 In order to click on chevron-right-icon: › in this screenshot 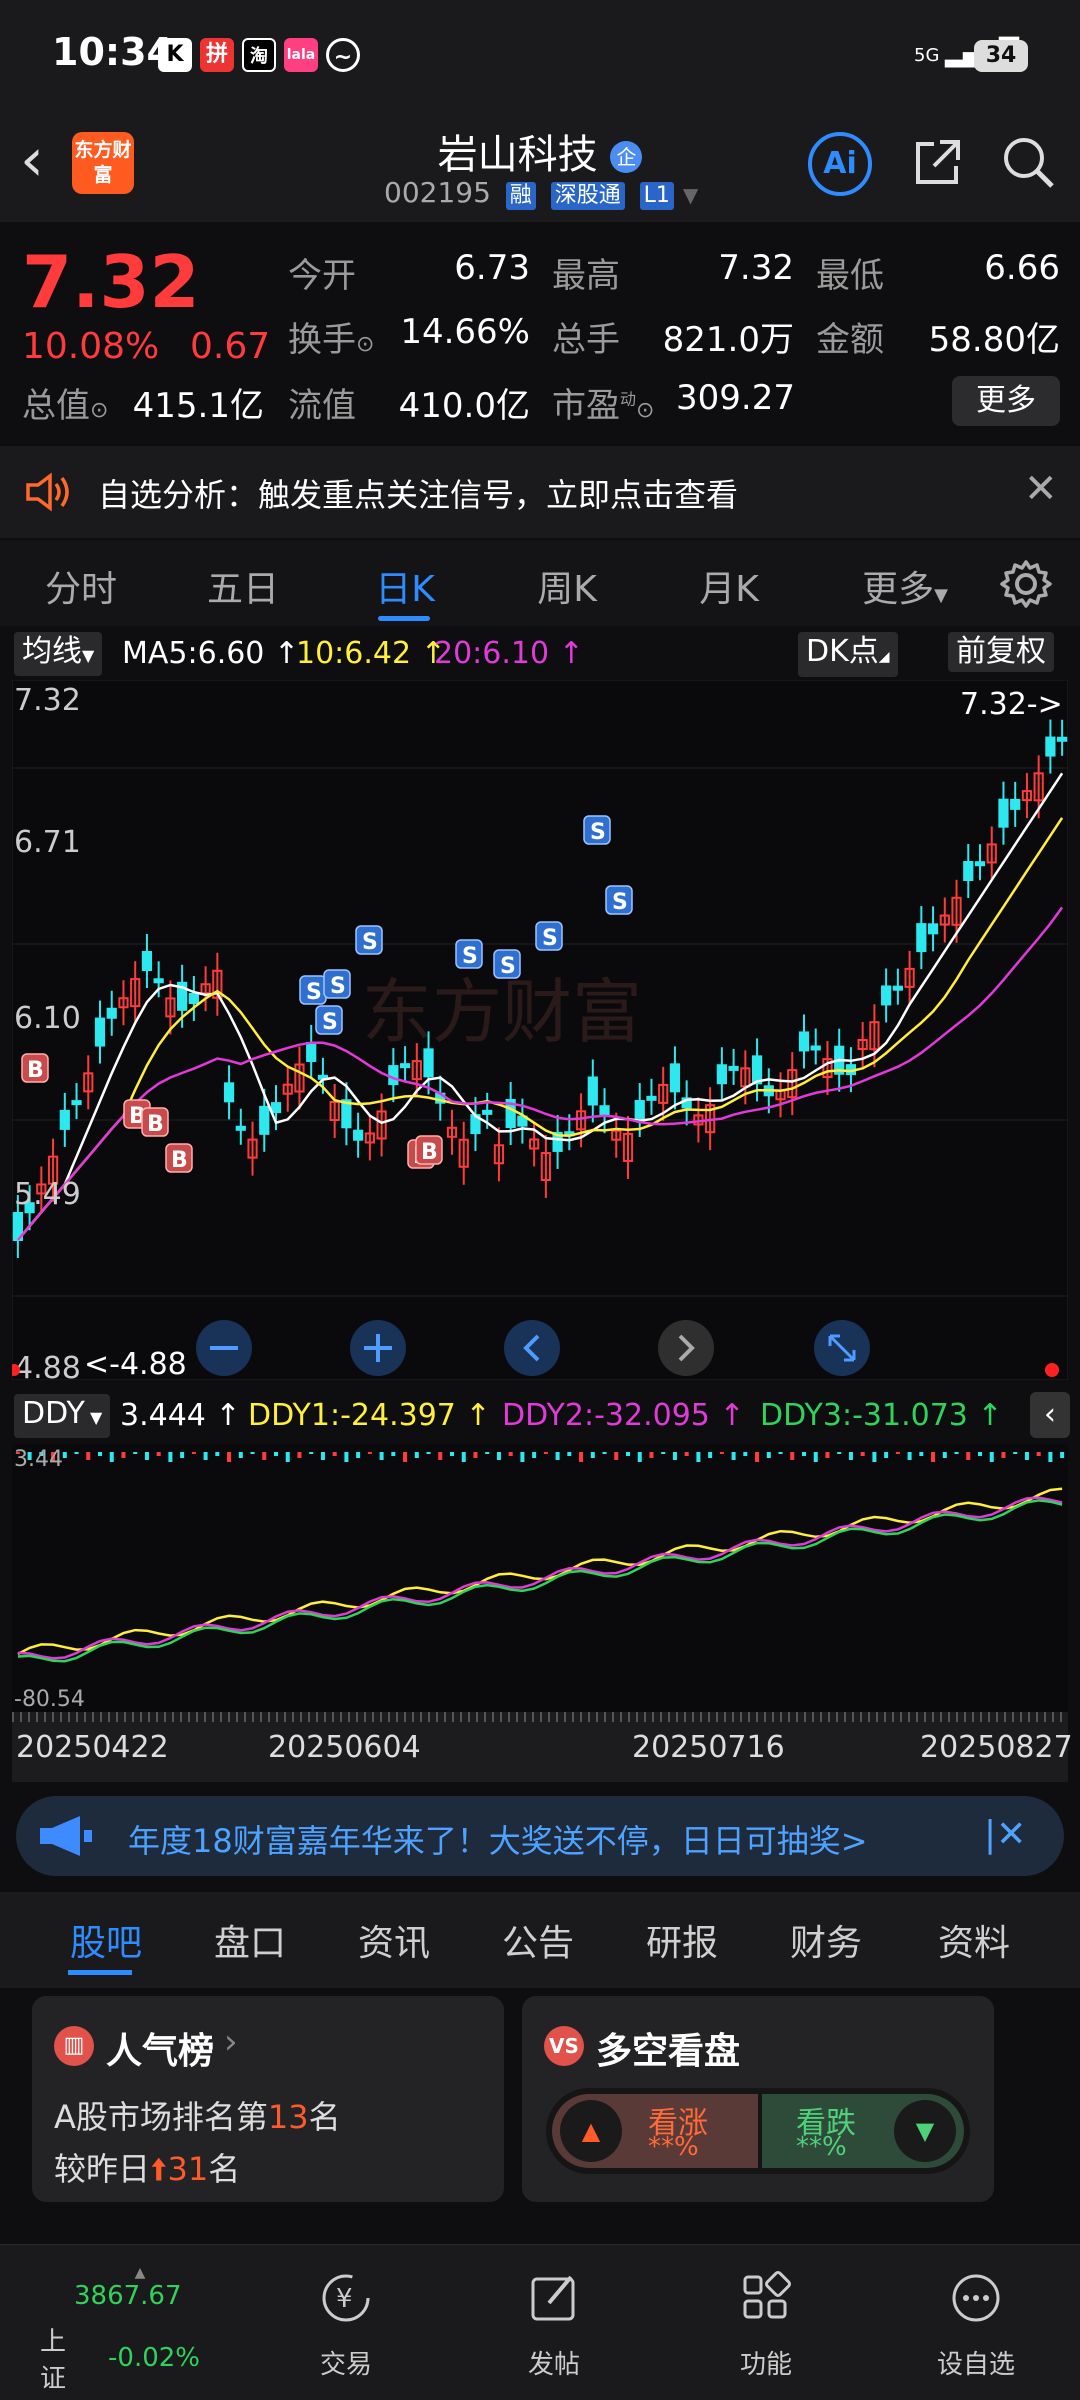, I will do `click(231, 2042)`.